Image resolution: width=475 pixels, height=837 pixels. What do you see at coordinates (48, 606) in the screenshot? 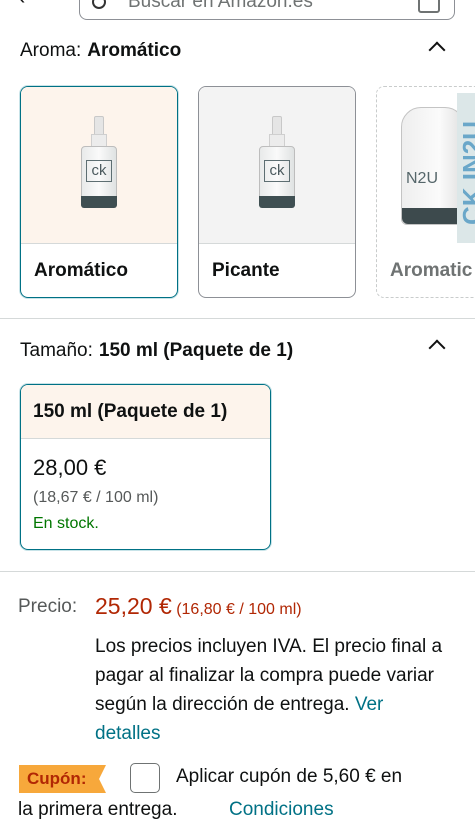
I see `price-label: Precio:` at bounding box center [48, 606].